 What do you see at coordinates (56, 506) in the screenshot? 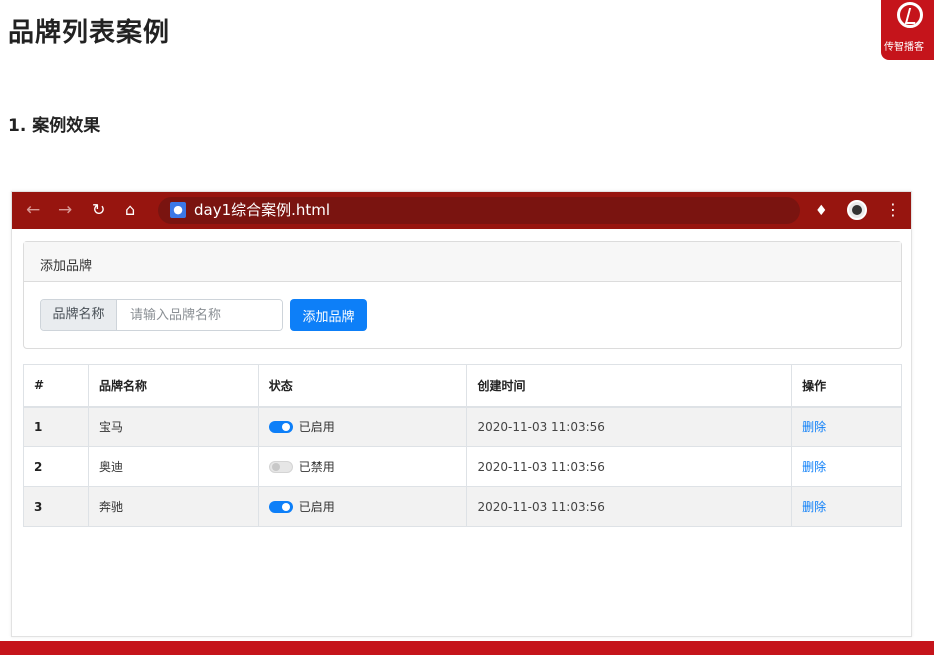
I see `row-id: 3` at bounding box center [56, 506].